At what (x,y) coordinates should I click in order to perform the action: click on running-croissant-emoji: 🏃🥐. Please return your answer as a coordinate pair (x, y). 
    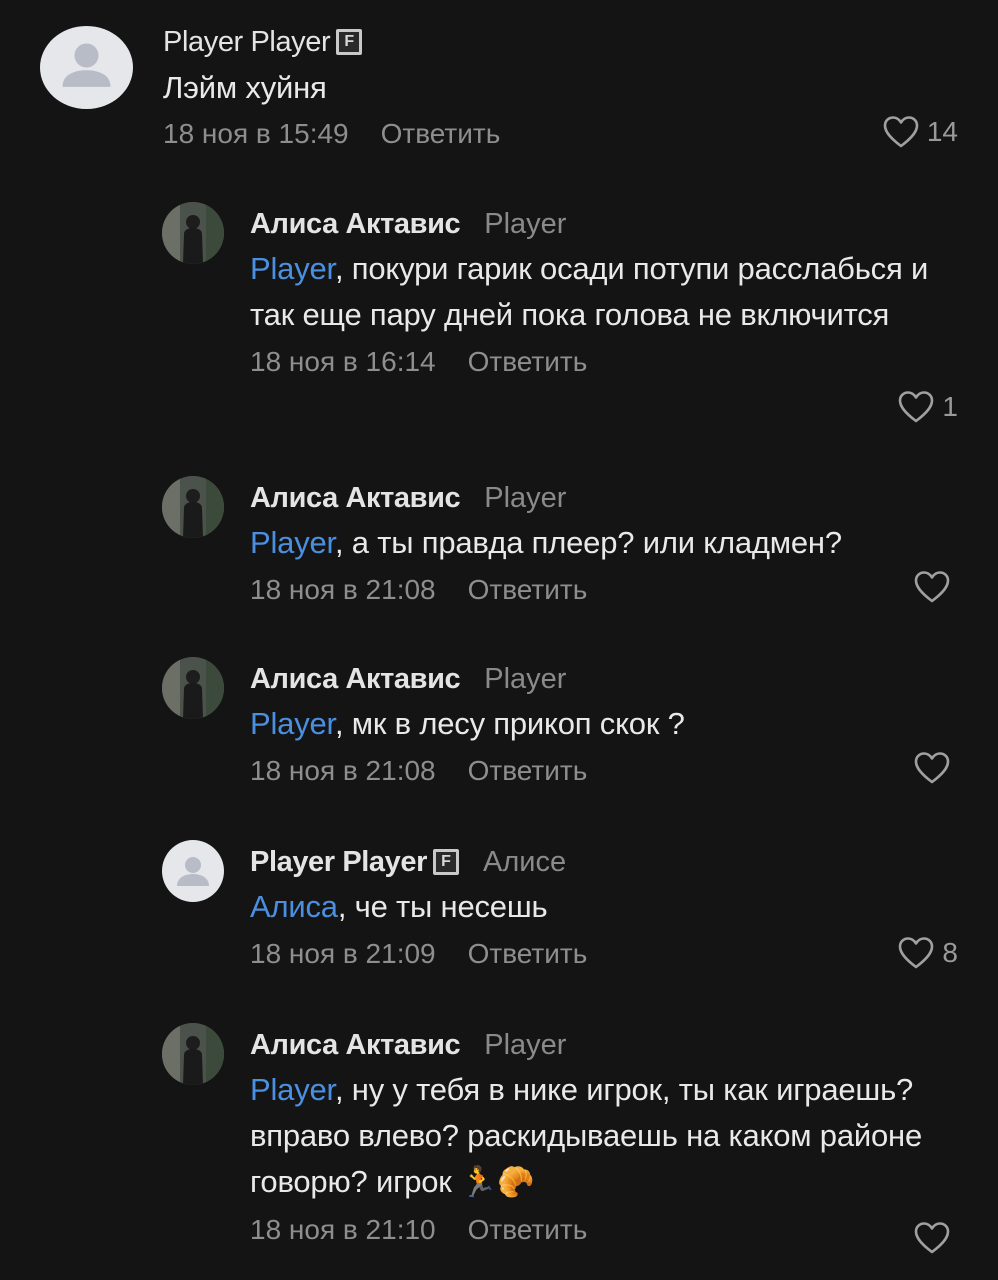
    Looking at the image, I should click on (497, 1182).